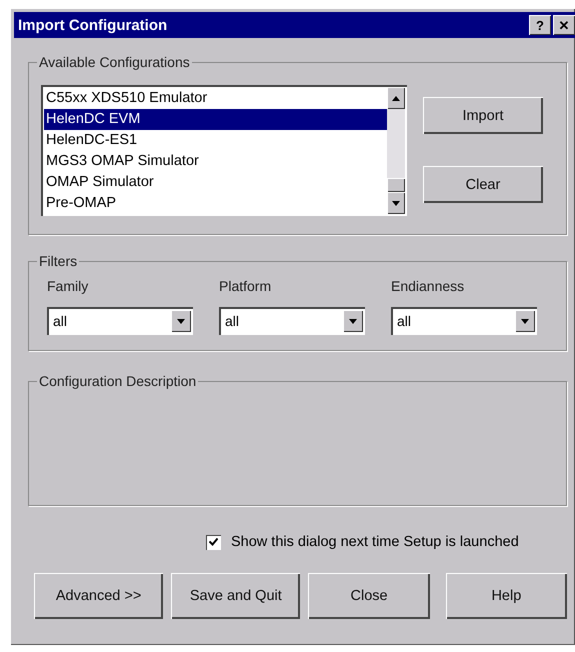  Describe the element at coordinates (215, 161) in the screenshot. I see `list-item: MGS3 OMAP Simulator` at that location.